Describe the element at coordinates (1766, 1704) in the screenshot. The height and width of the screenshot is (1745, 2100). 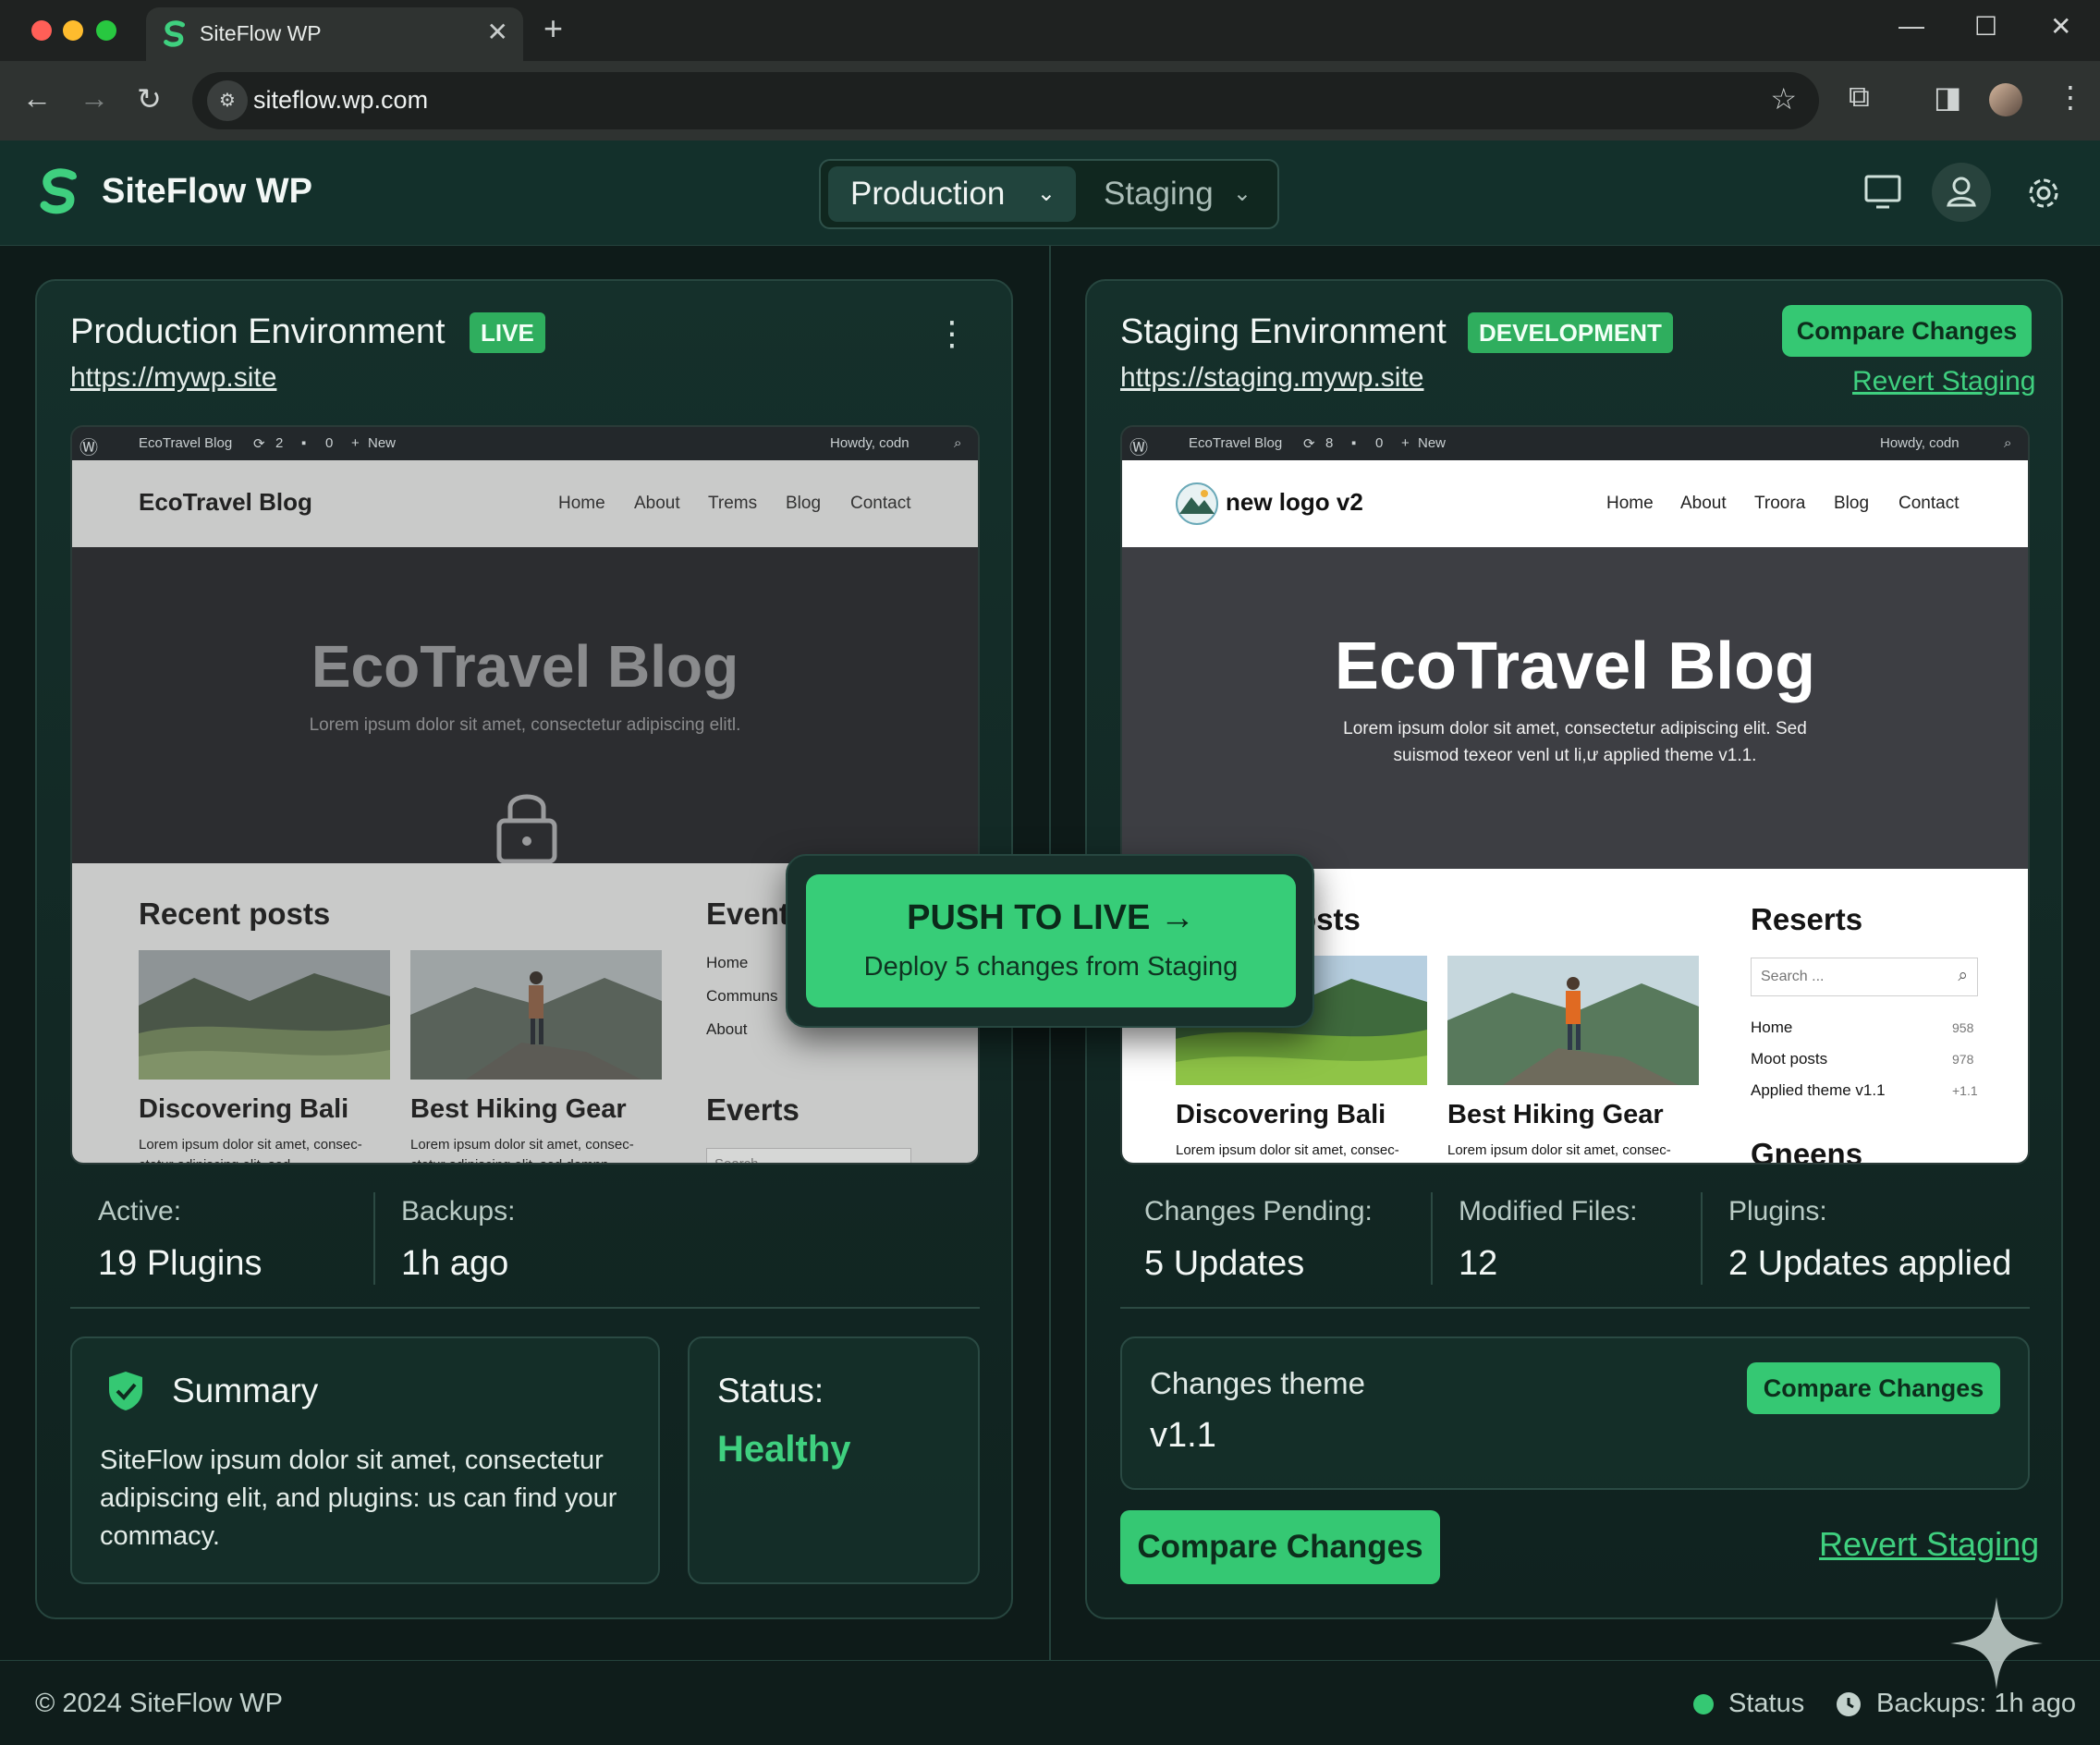
I see `footer-status: Status` at that location.